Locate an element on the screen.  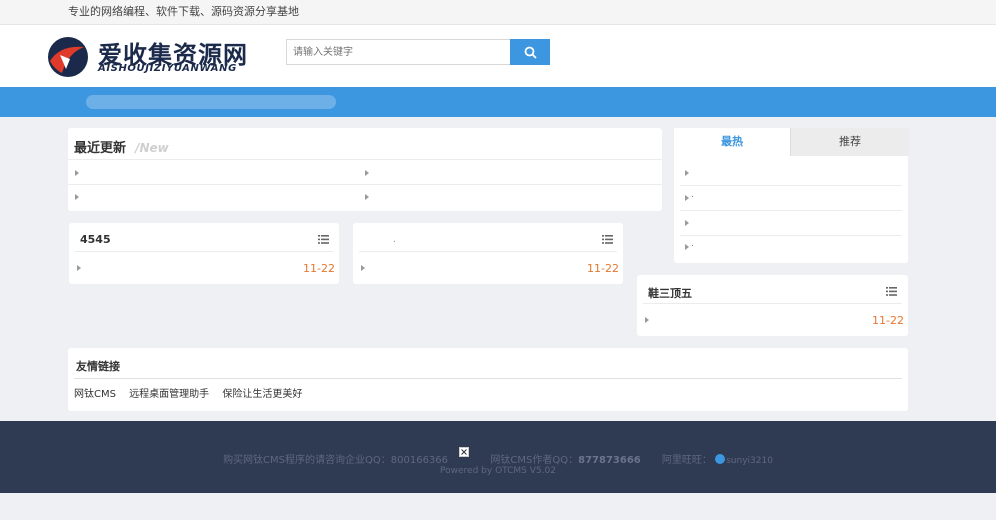
close-icon is located at coordinates (464, 452).